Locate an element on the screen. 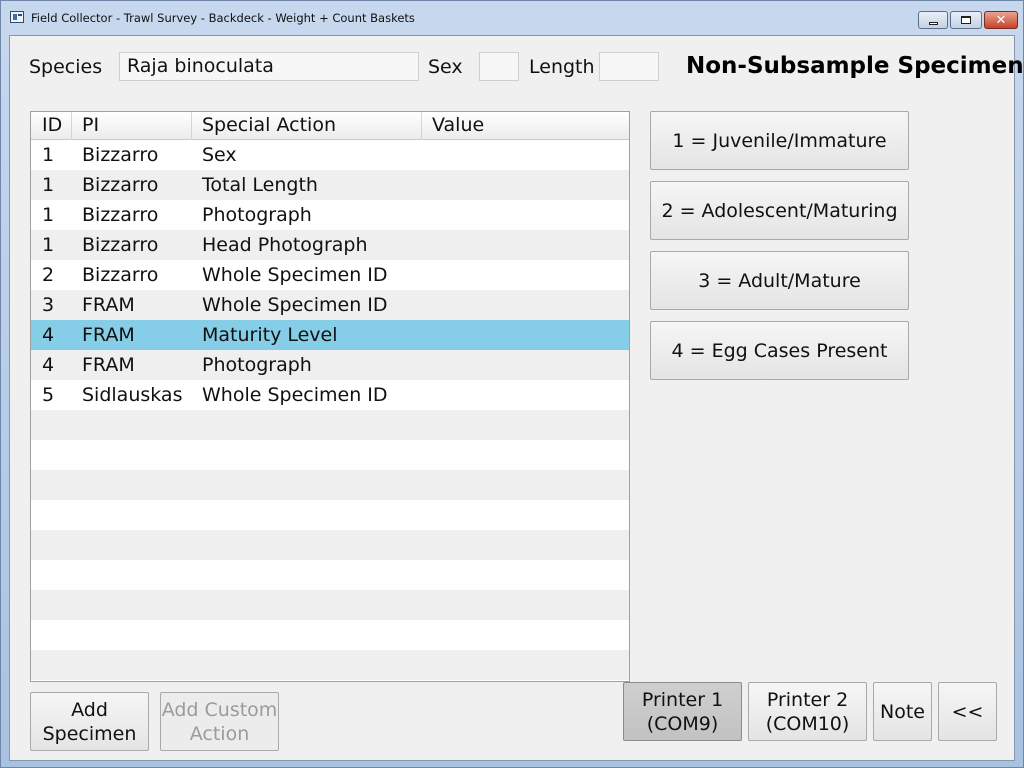 The image size is (1024, 768). maturity-option-1-button: 1 = Juvenile/Immature is located at coordinates (779, 140).